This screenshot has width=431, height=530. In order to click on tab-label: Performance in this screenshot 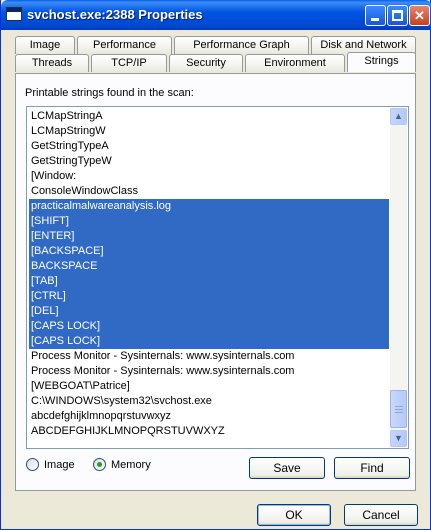, I will do `click(124, 45)`.